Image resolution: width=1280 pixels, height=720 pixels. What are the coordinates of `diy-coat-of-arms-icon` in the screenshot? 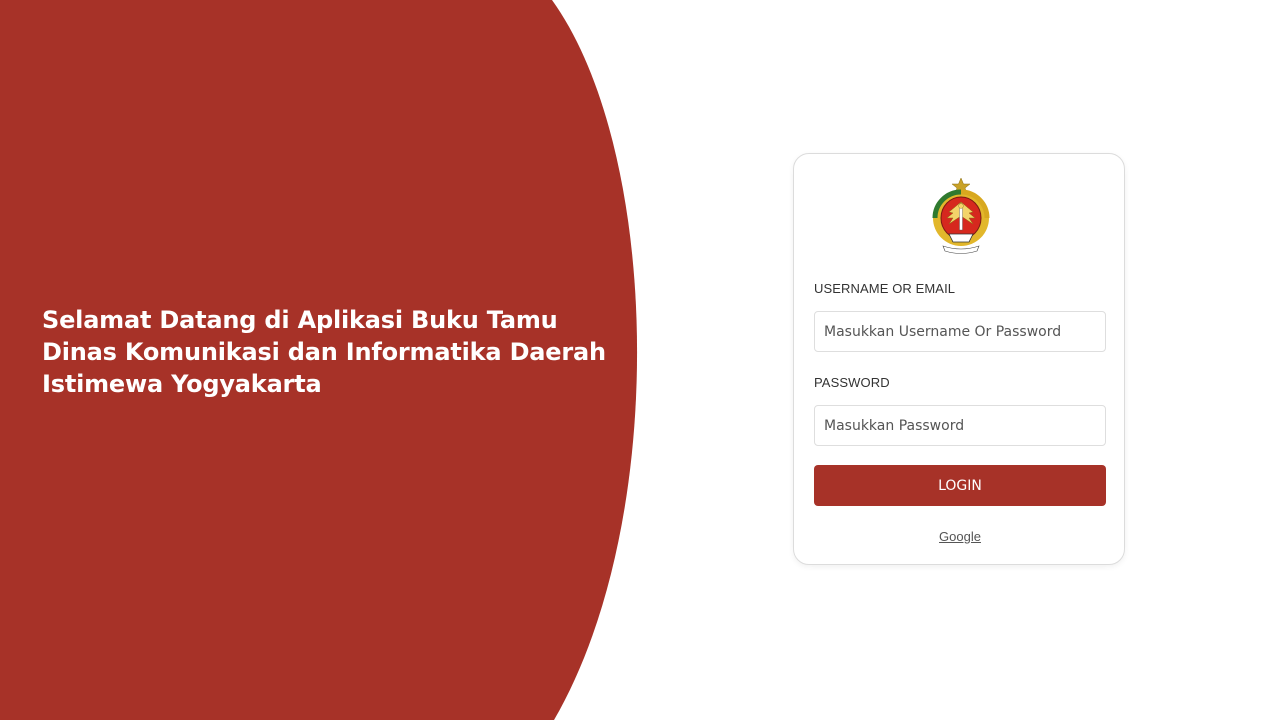 It's located at (961, 215).